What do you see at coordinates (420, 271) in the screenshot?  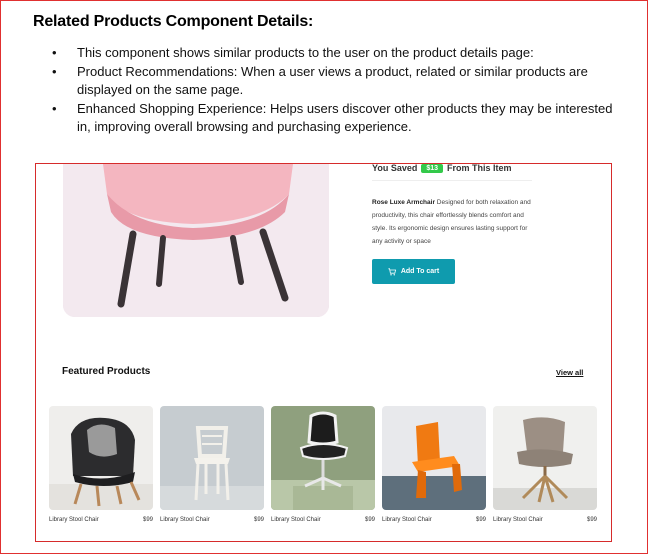 I see `add-to-cart-label: Add To cart` at bounding box center [420, 271].